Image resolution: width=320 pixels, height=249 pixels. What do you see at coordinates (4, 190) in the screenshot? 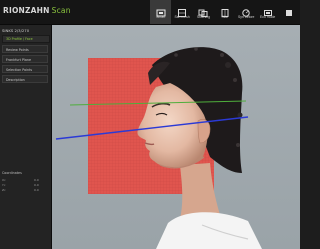
I see `coord-label: Zc` at bounding box center [4, 190].